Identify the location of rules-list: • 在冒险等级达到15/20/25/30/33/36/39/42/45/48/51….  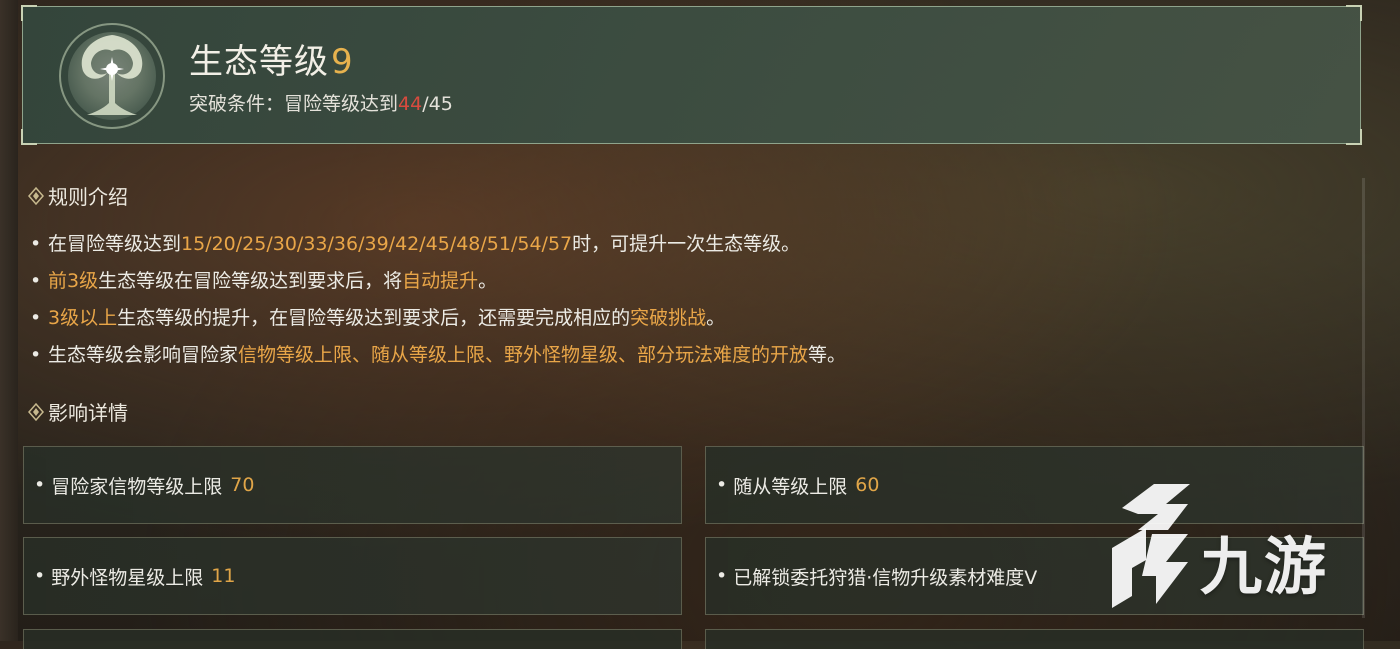
(438, 300).